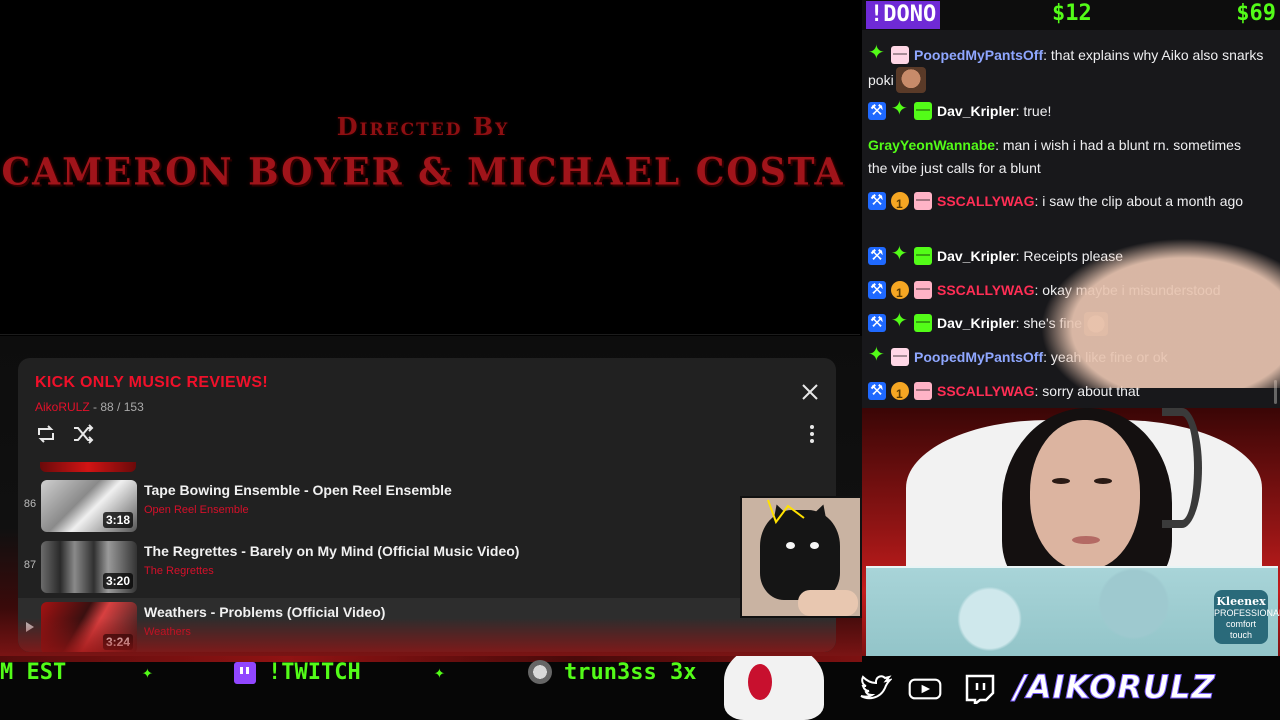  Describe the element at coordinates (903, 15) in the screenshot. I see `dono-command-label: !DONO` at that location.